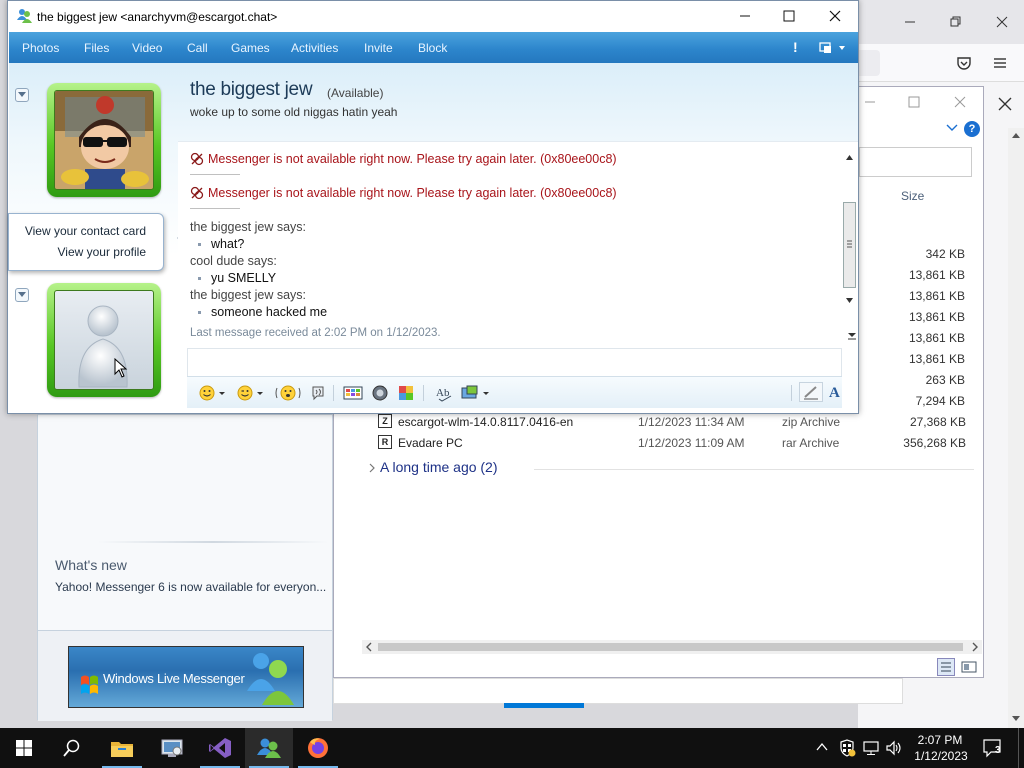 The height and width of the screenshot is (768, 1024). Describe the element at coordinates (102, 252) in the screenshot. I see `view-profile-link: View your profile` at that location.